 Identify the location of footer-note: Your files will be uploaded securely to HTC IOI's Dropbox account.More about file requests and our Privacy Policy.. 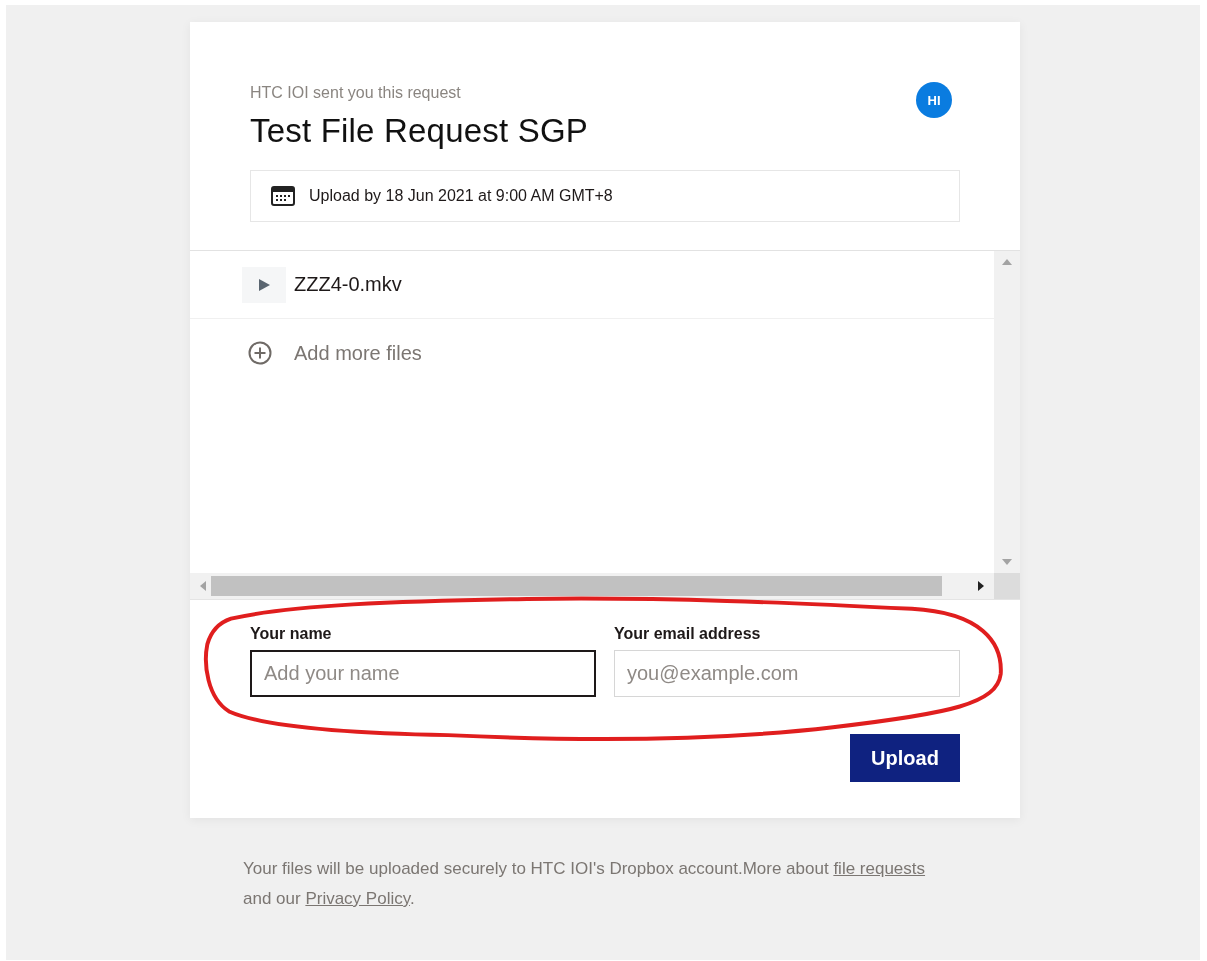
(585, 884).